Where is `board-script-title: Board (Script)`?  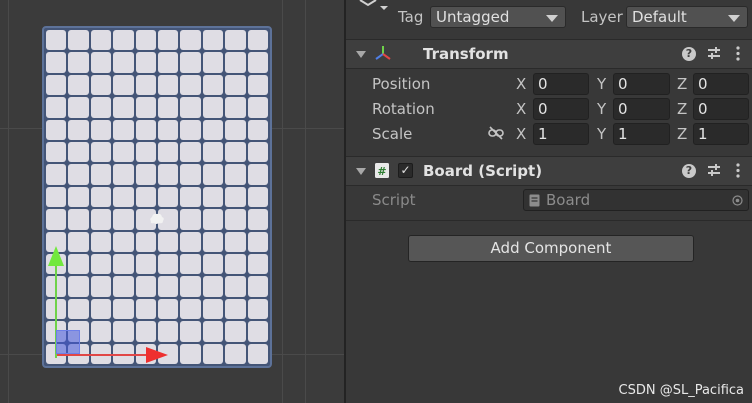 board-script-title: Board (Script) is located at coordinates (483, 171).